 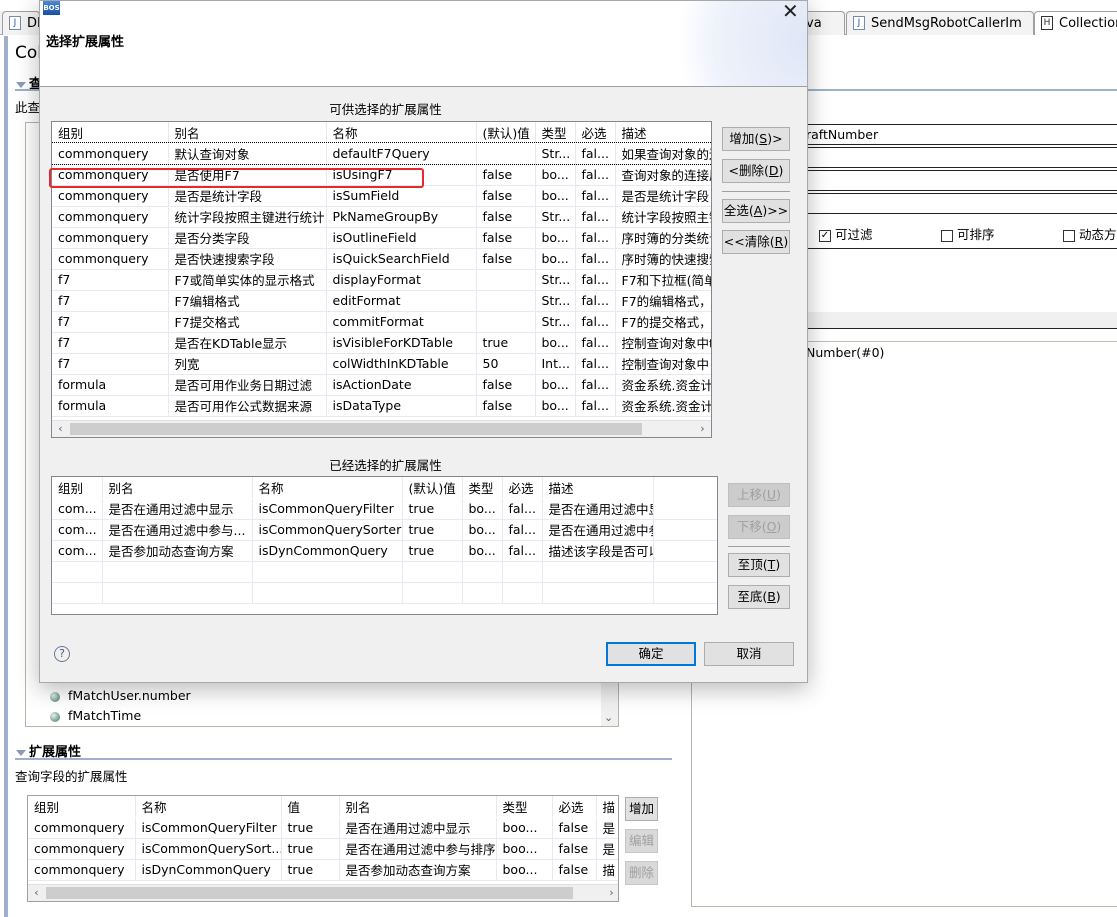 I want to click on table-cell: isDynCommonQuery, so click(x=327, y=551).